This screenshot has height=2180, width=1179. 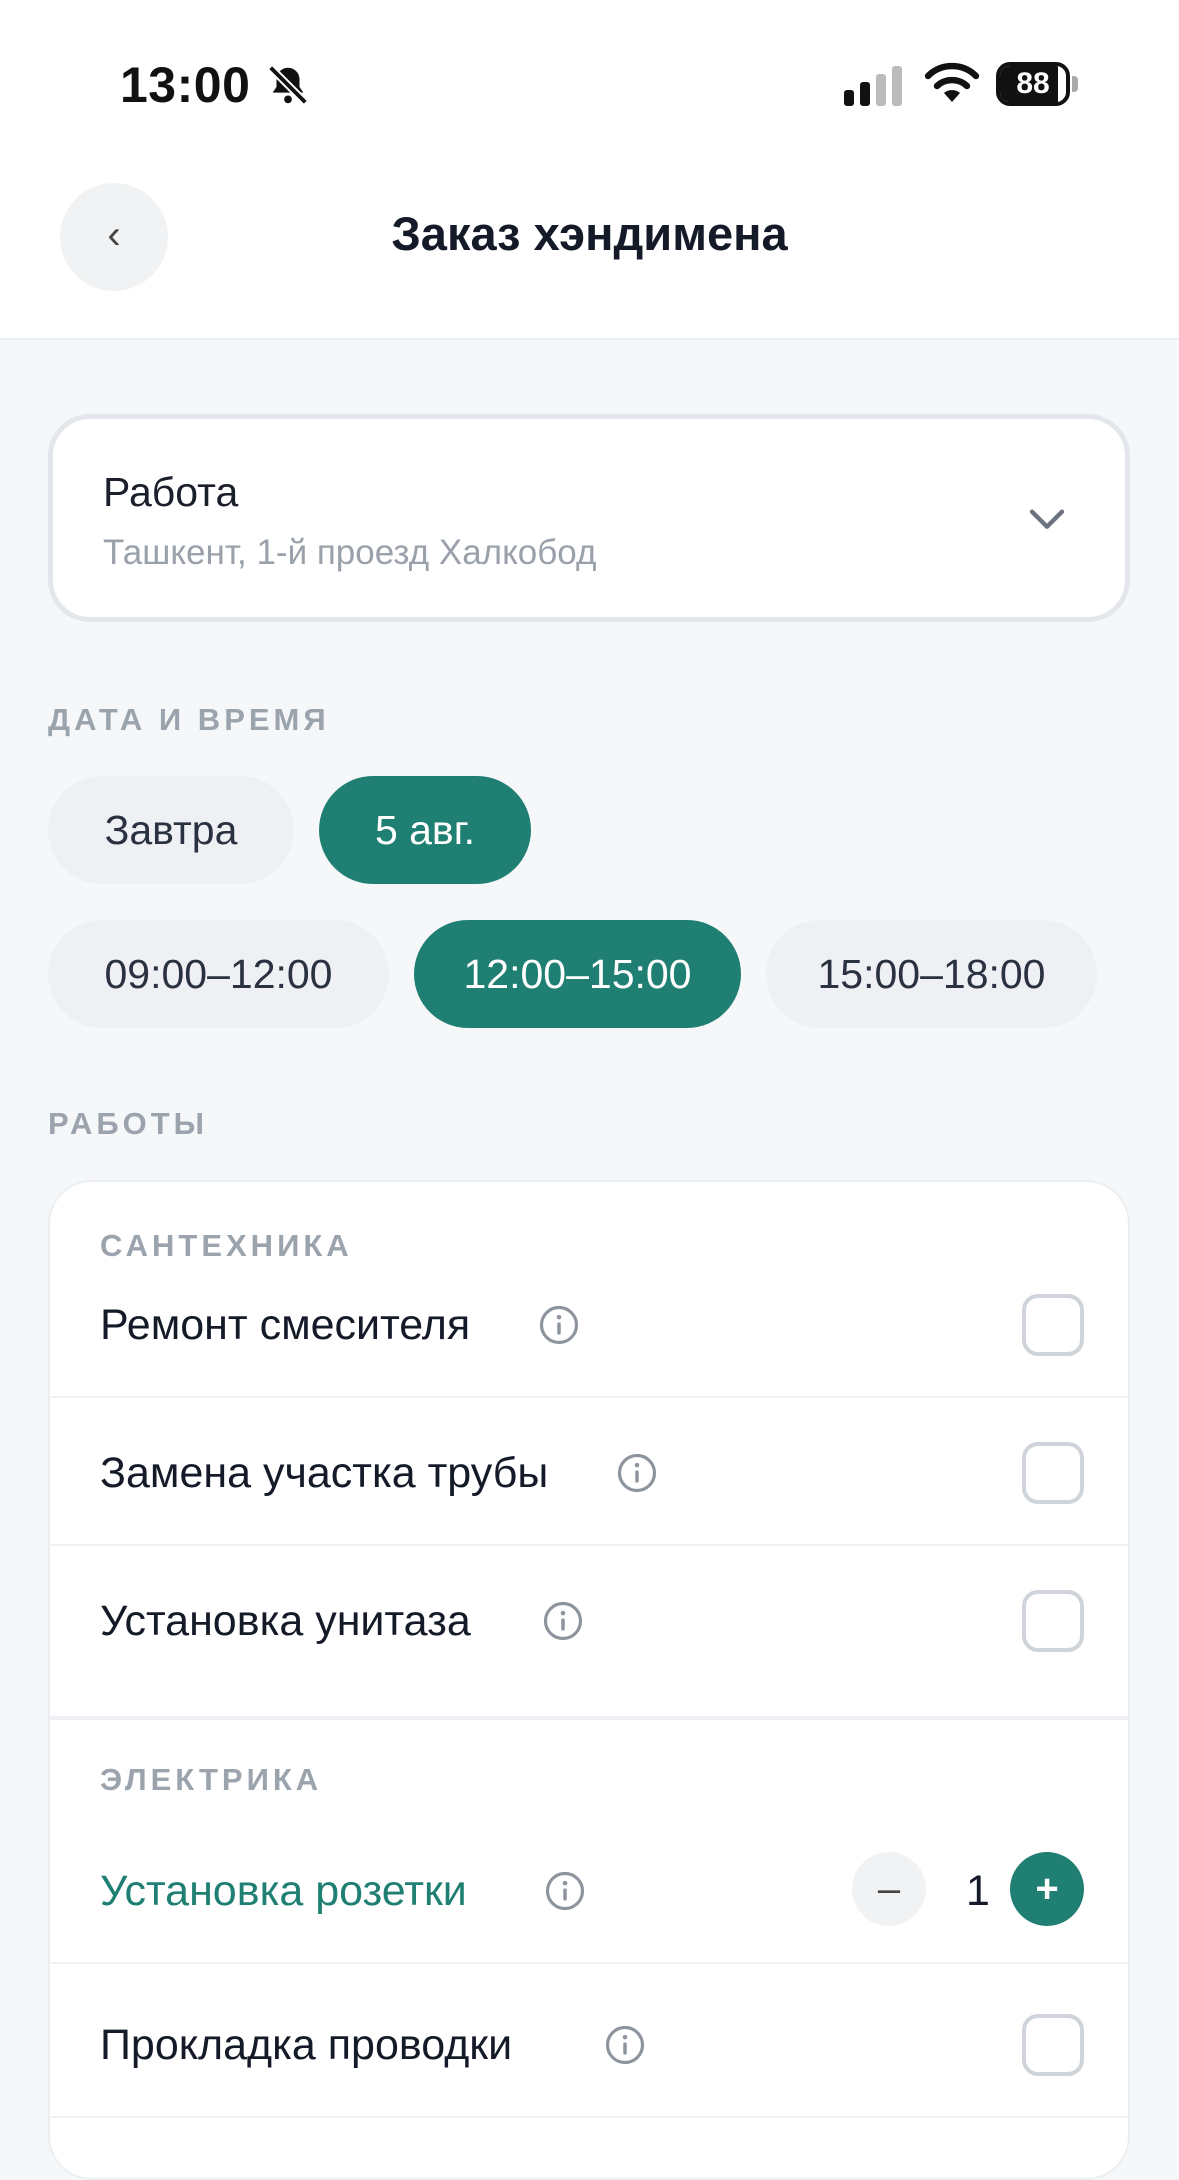 I want to click on group-label-electrics: ЭЛЕКТРИКА, so click(x=211, y=1779).